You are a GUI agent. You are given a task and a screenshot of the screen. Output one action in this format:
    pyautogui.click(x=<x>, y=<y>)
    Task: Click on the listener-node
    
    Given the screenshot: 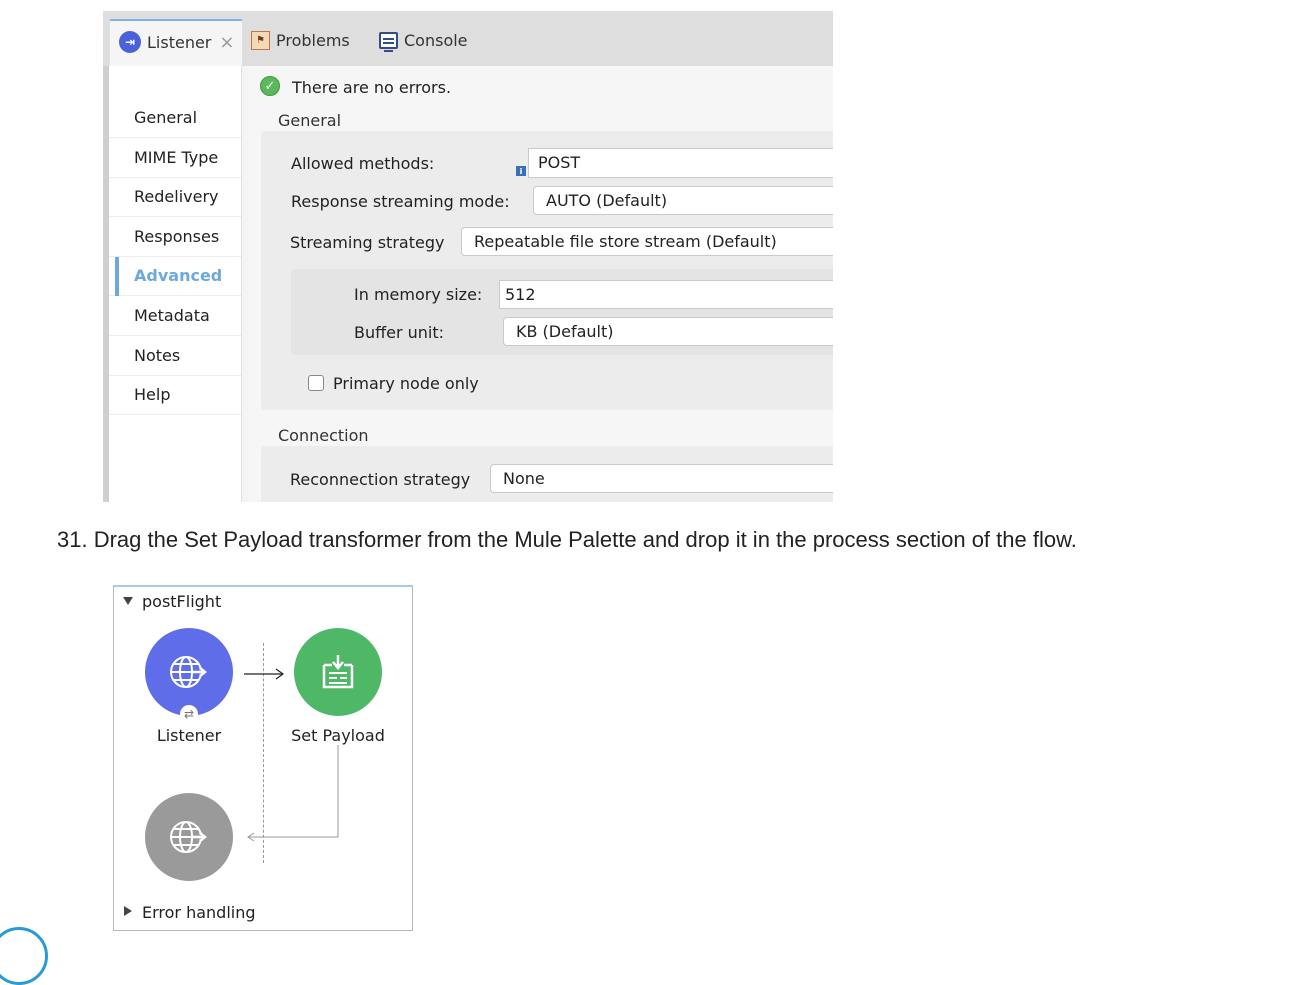 What is the action you would take?
    pyautogui.click(x=189, y=672)
    